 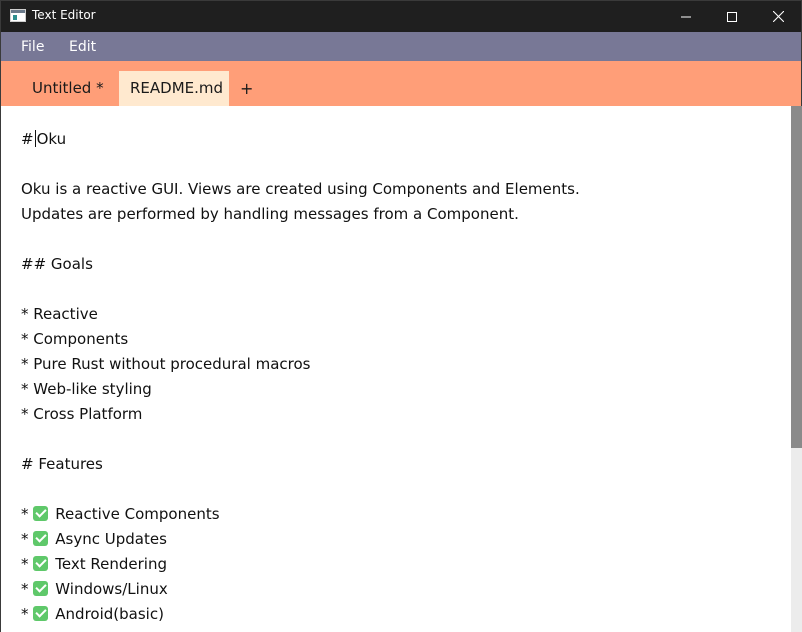 I want to click on maximize-icon, so click(x=732, y=16).